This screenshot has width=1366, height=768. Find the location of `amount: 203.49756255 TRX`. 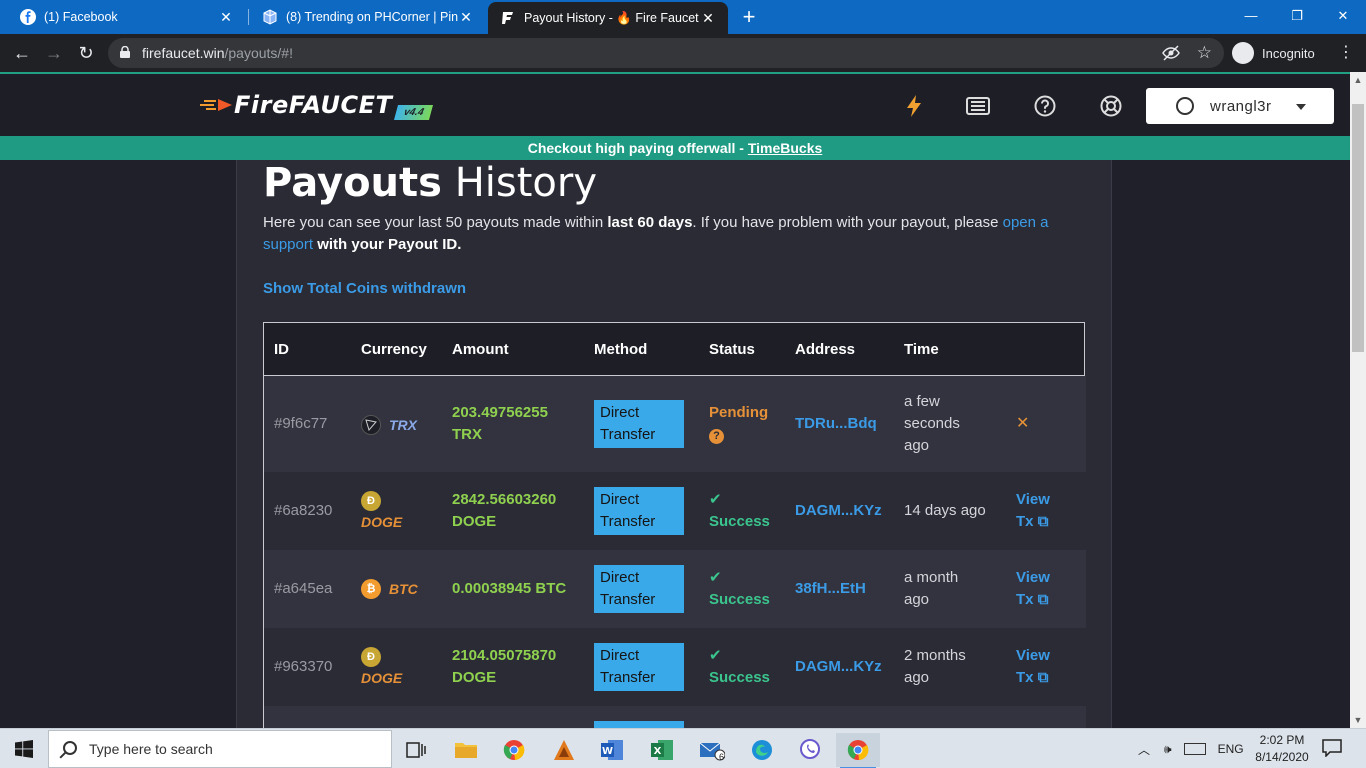

amount: 203.49756255 TRX is located at coordinates (500, 423).